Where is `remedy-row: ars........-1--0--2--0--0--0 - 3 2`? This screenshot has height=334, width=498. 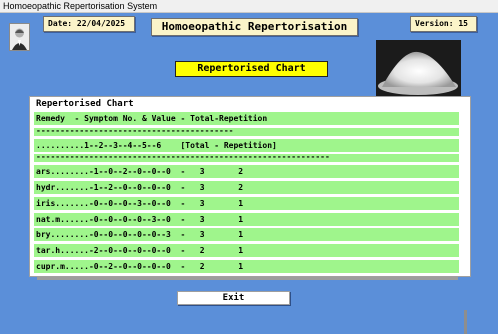 remedy-row: ars........-1--0--2--0--0--0 - 3 2 is located at coordinates (246, 172).